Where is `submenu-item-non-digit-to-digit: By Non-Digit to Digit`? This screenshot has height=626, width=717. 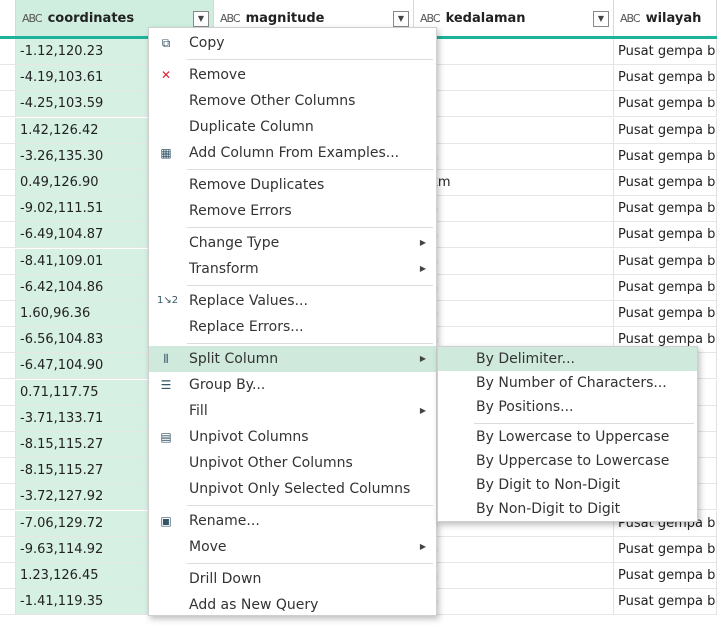
submenu-item-non-digit-to-digit: By Non-Digit to Digit is located at coordinates (567, 509).